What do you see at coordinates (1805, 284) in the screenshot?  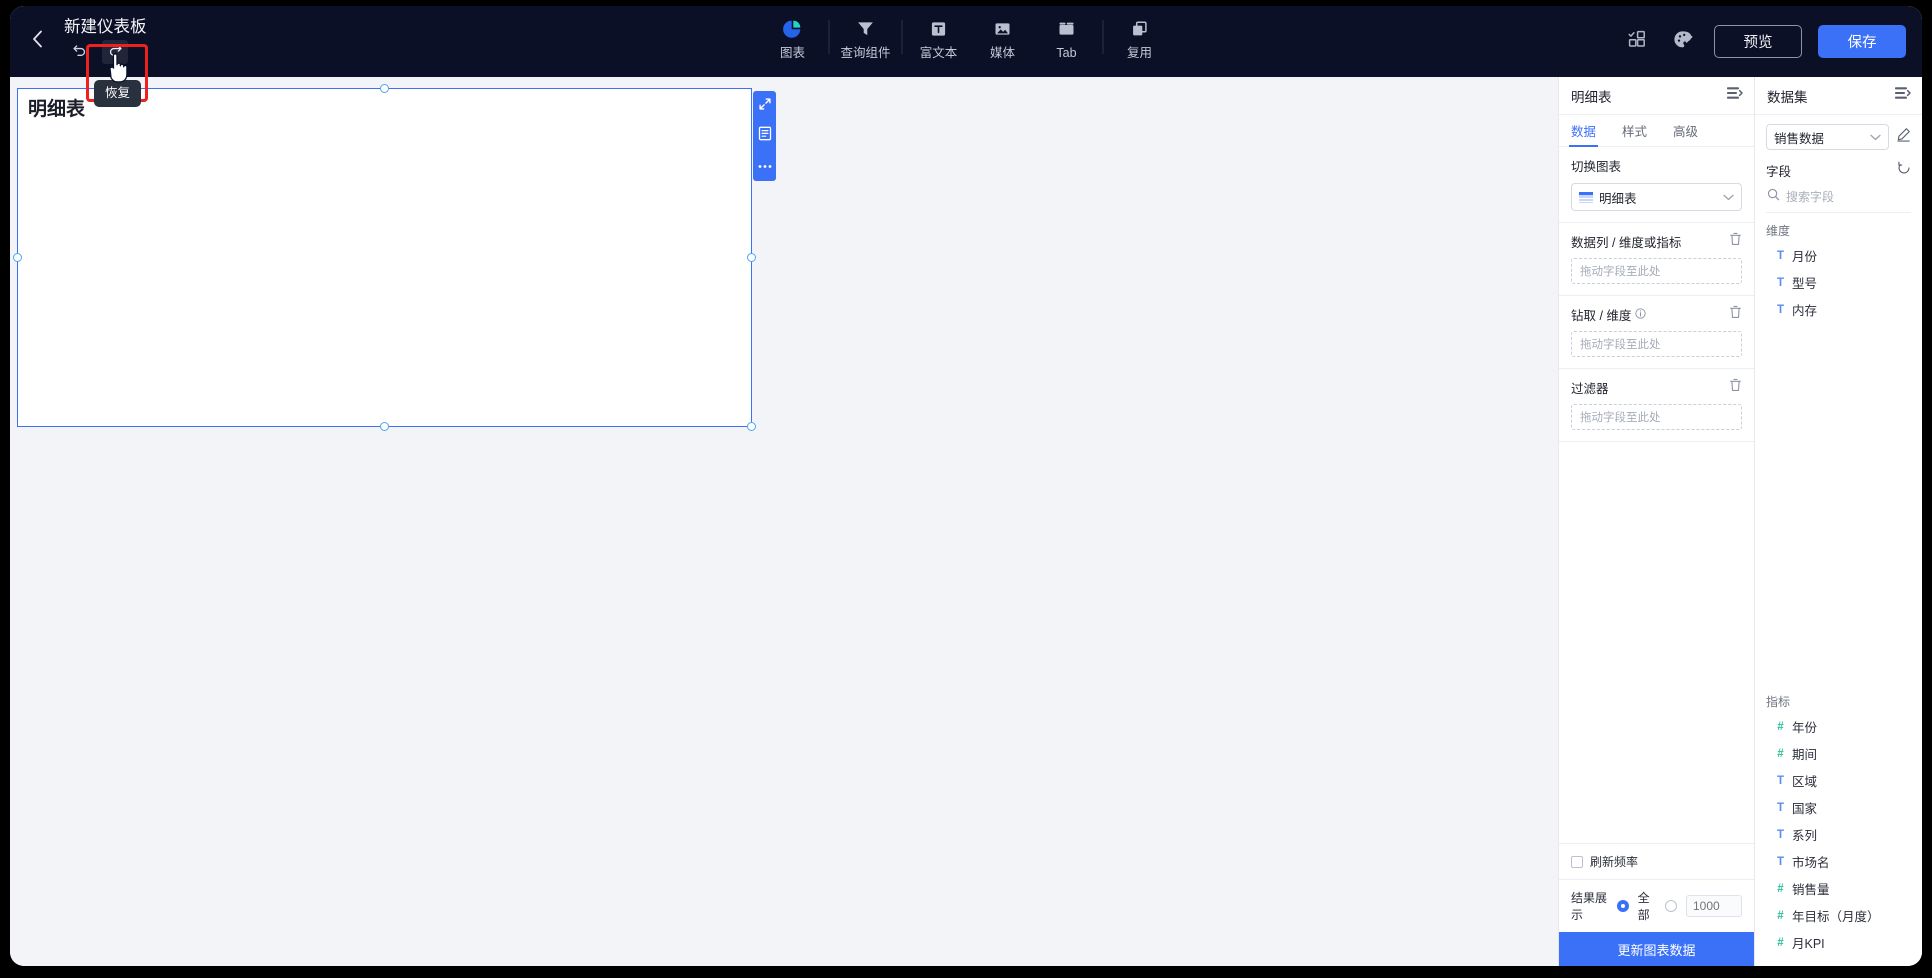 I see `field-name: 型号` at bounding box center [1805, 284].